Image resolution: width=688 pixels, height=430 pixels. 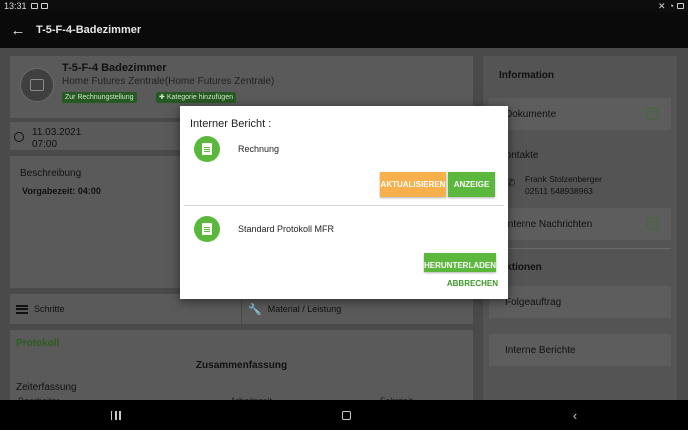 I want to click on update-button: AKTUALISIEREN, so click(x=413, y=184).